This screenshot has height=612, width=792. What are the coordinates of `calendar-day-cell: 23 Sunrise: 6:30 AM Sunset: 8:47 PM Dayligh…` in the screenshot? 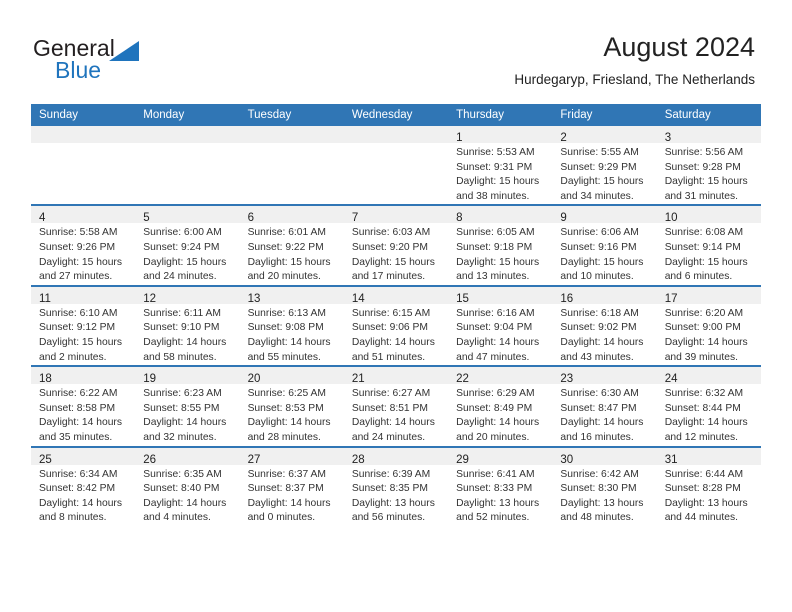 It's located at (604, 406).